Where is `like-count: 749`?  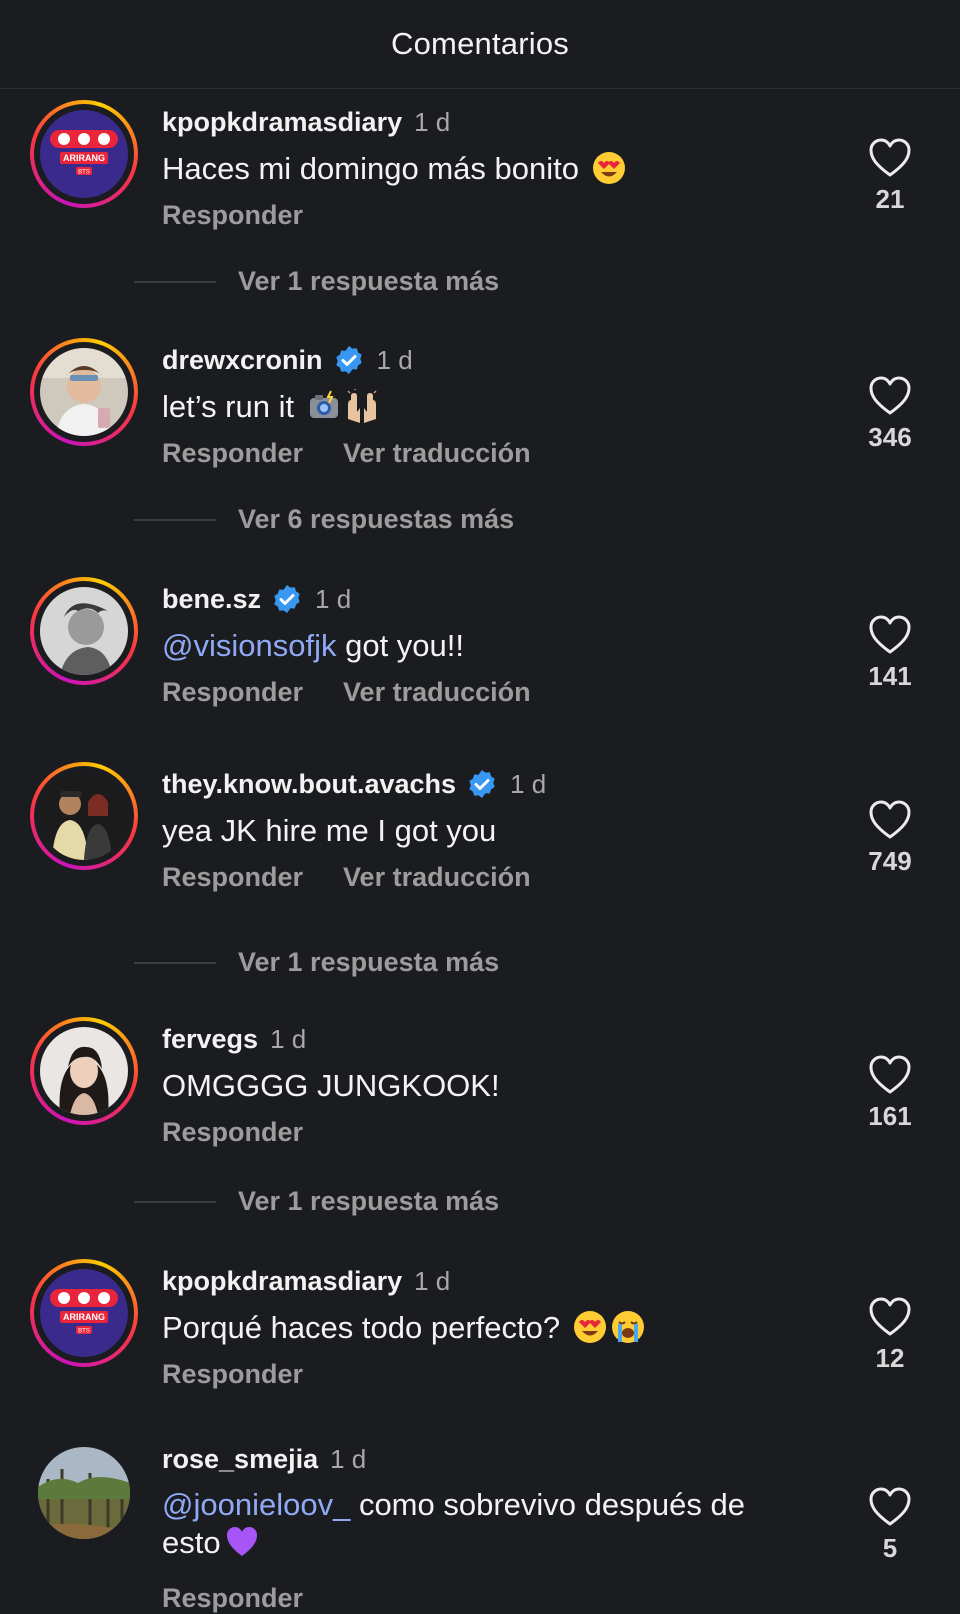 like-count: 749 is located at coordinates (890, 861).